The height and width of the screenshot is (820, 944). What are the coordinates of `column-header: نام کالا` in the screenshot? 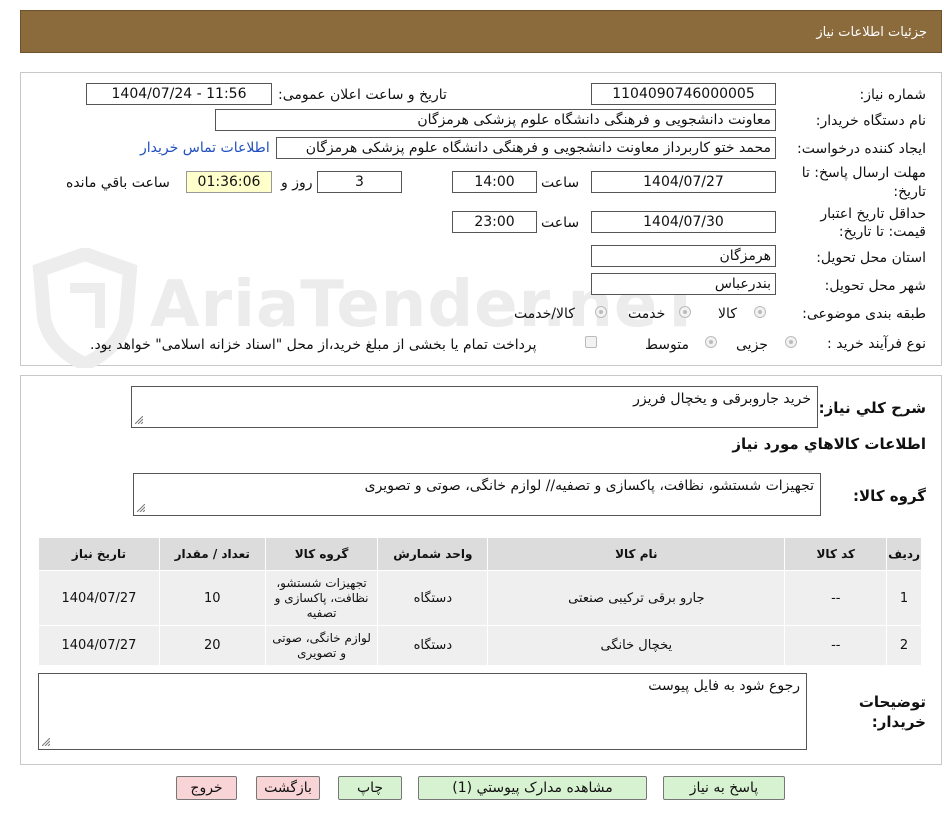 It's located at (636, 554).